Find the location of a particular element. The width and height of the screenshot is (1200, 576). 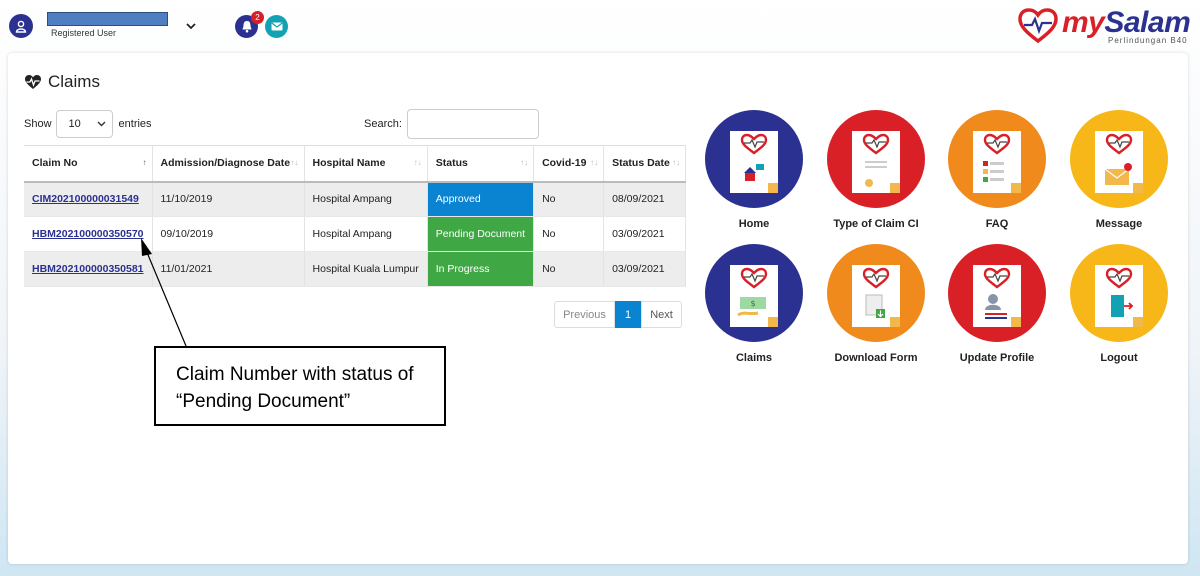

column-header-hospital: Hospital Name ↑↓ is located at coordinates (366, 164).